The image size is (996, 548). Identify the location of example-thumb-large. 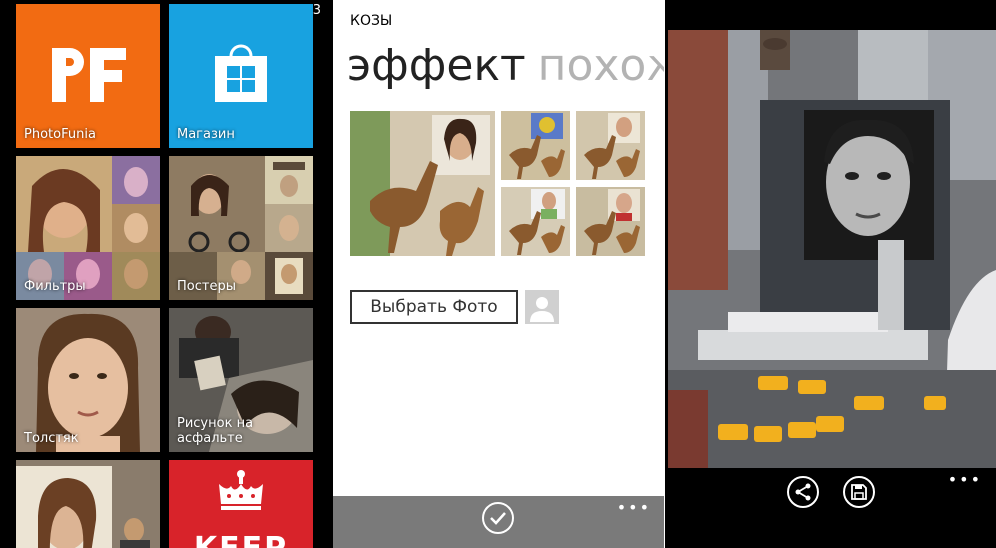
(422, 183).